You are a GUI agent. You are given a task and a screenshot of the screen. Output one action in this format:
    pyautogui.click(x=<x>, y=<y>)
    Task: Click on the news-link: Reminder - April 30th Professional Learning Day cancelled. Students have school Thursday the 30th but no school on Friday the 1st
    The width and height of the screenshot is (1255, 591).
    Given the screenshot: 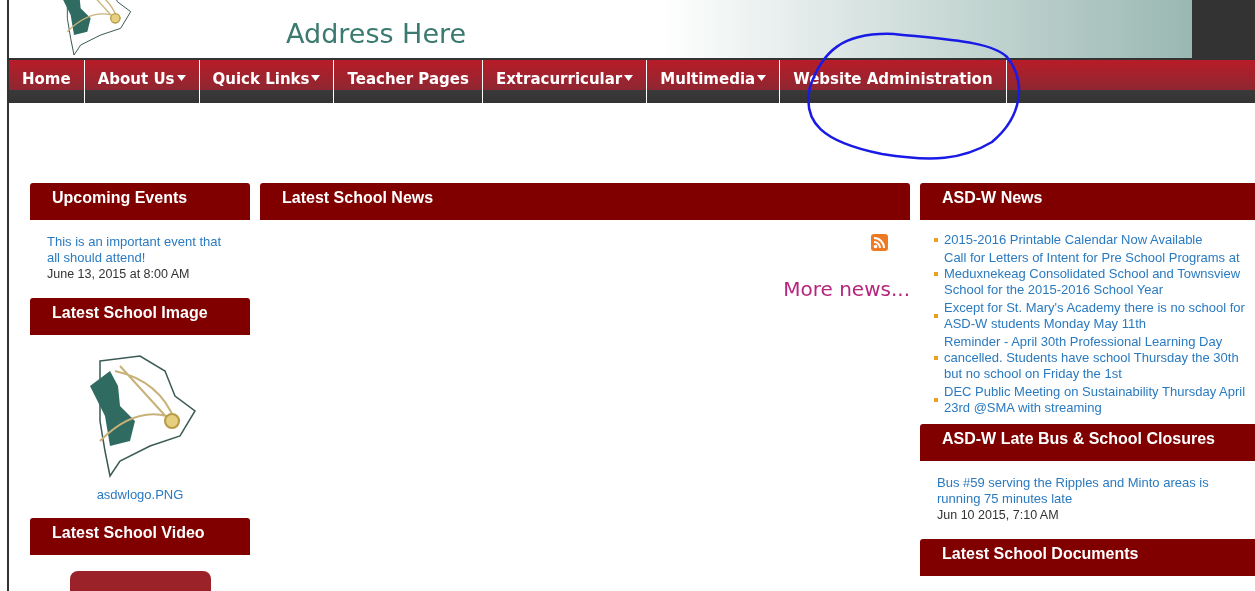 What is the action you would take?
    pyautogui.click(x=1099, y=358)
    